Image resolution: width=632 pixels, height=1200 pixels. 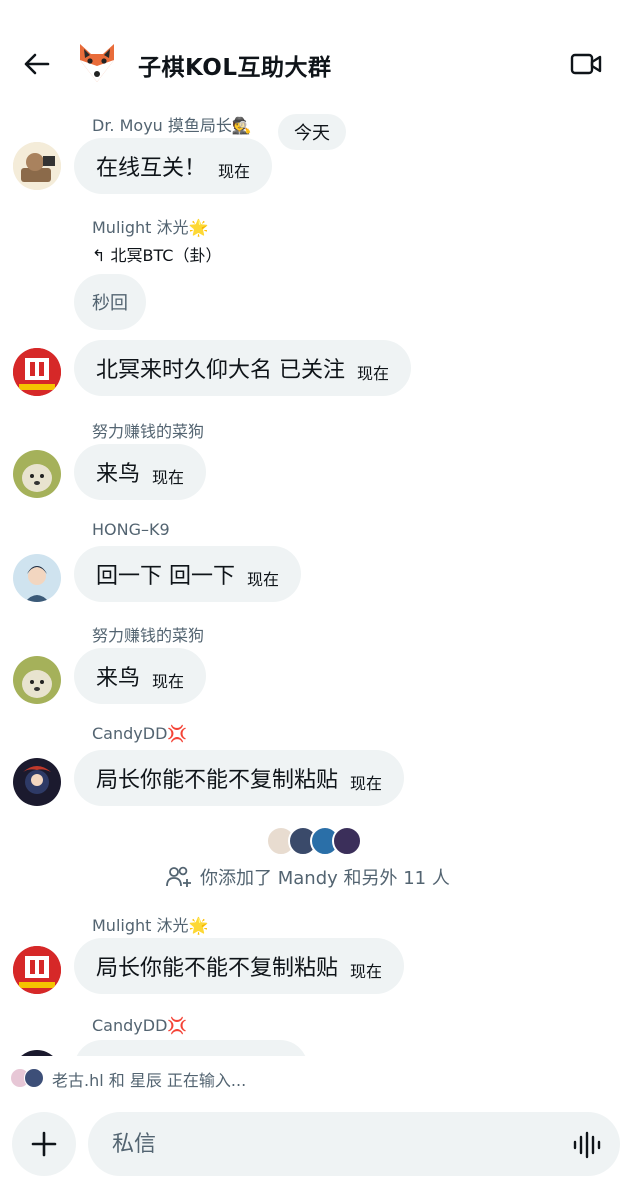 I want to click on message-composer, so click(x=316, y=1148).